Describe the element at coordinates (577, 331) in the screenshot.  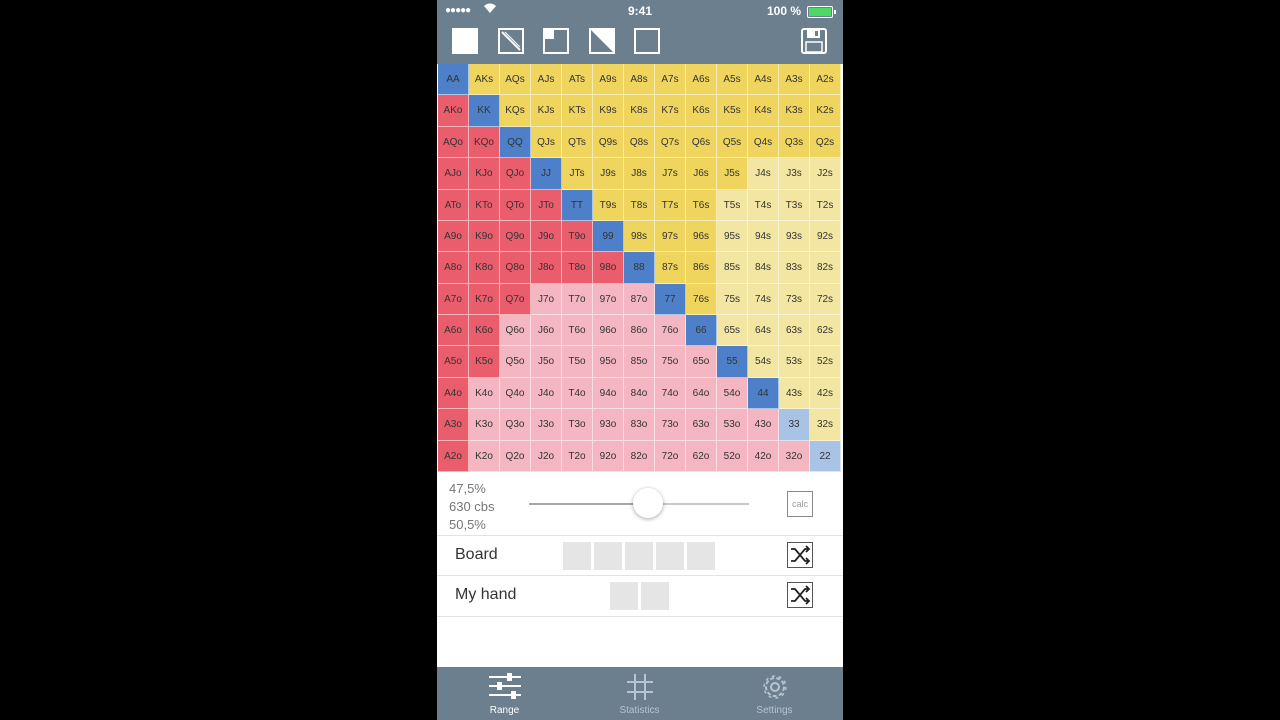
I see `hand-cell-T6o: T6o` at that location.